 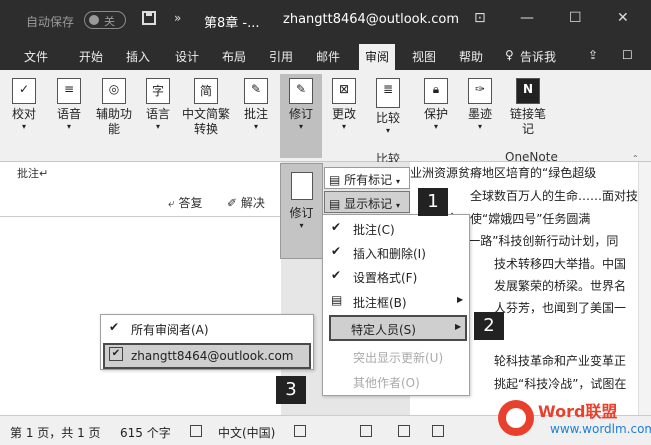 I want to click on quick-access-more: », so click(x=177, y=18).